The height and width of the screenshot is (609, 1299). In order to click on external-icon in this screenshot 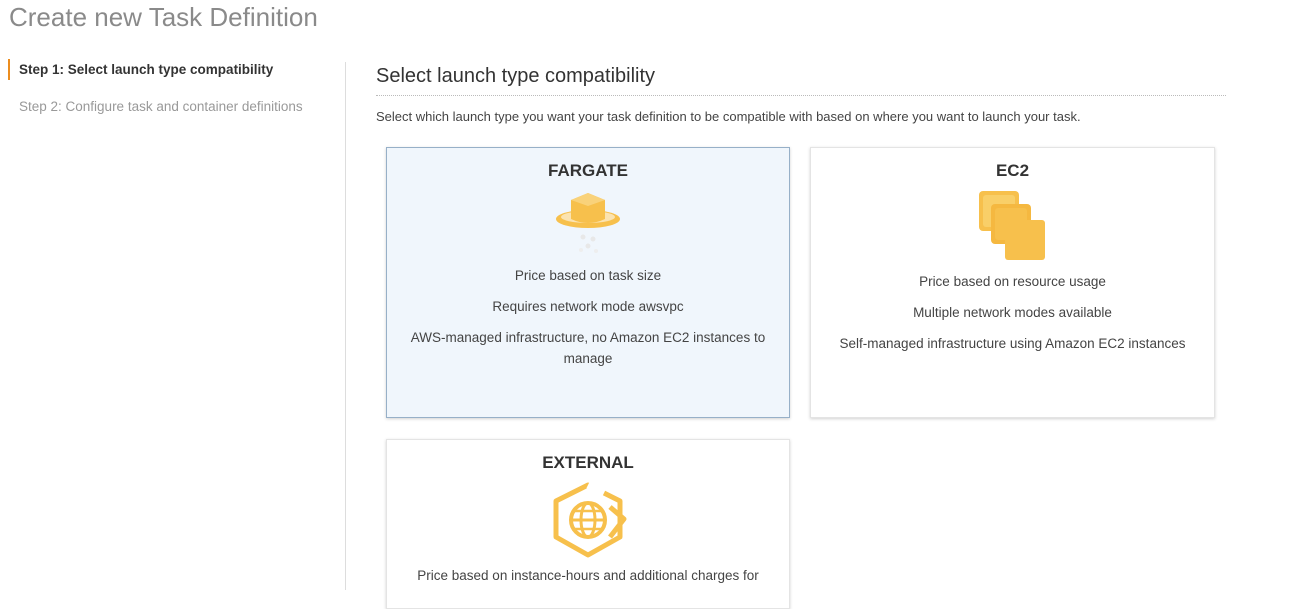, I will do `click(590, 519)`.